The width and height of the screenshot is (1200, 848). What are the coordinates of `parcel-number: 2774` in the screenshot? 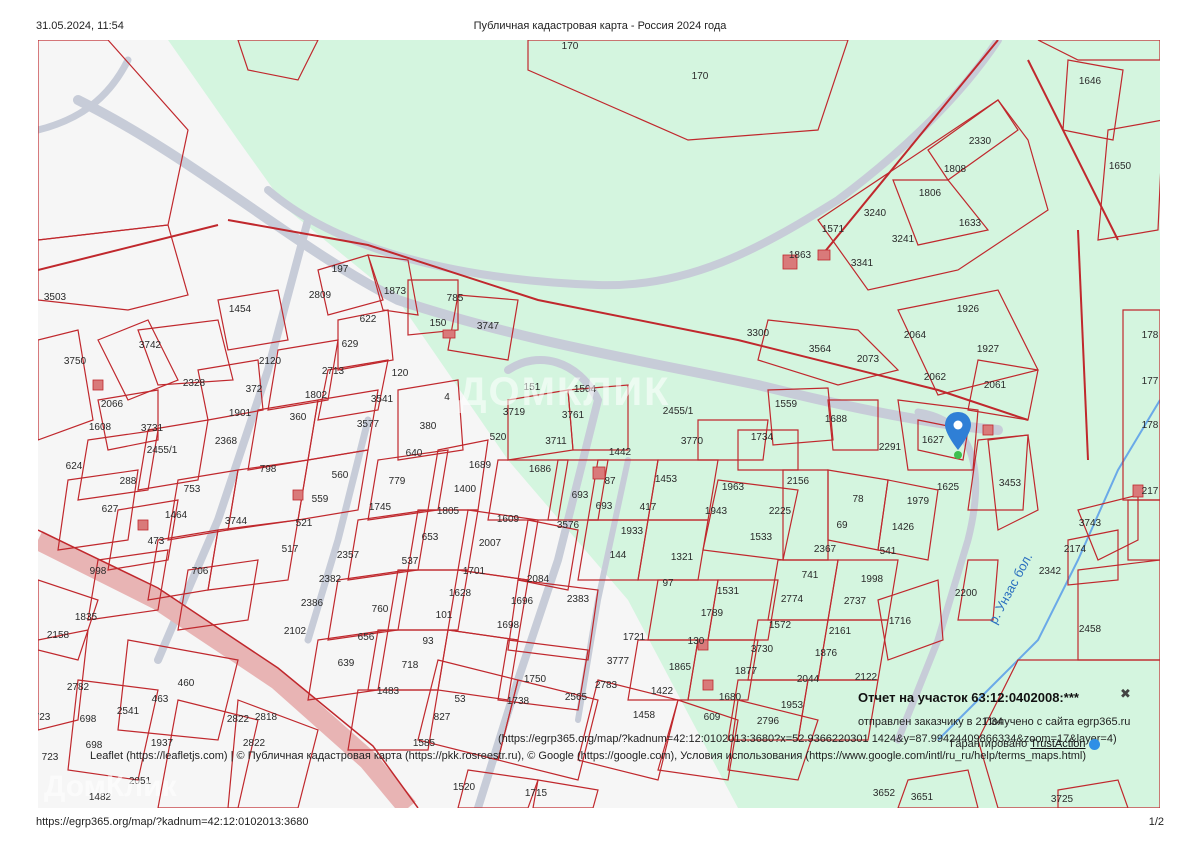 It's located at (792, 599).